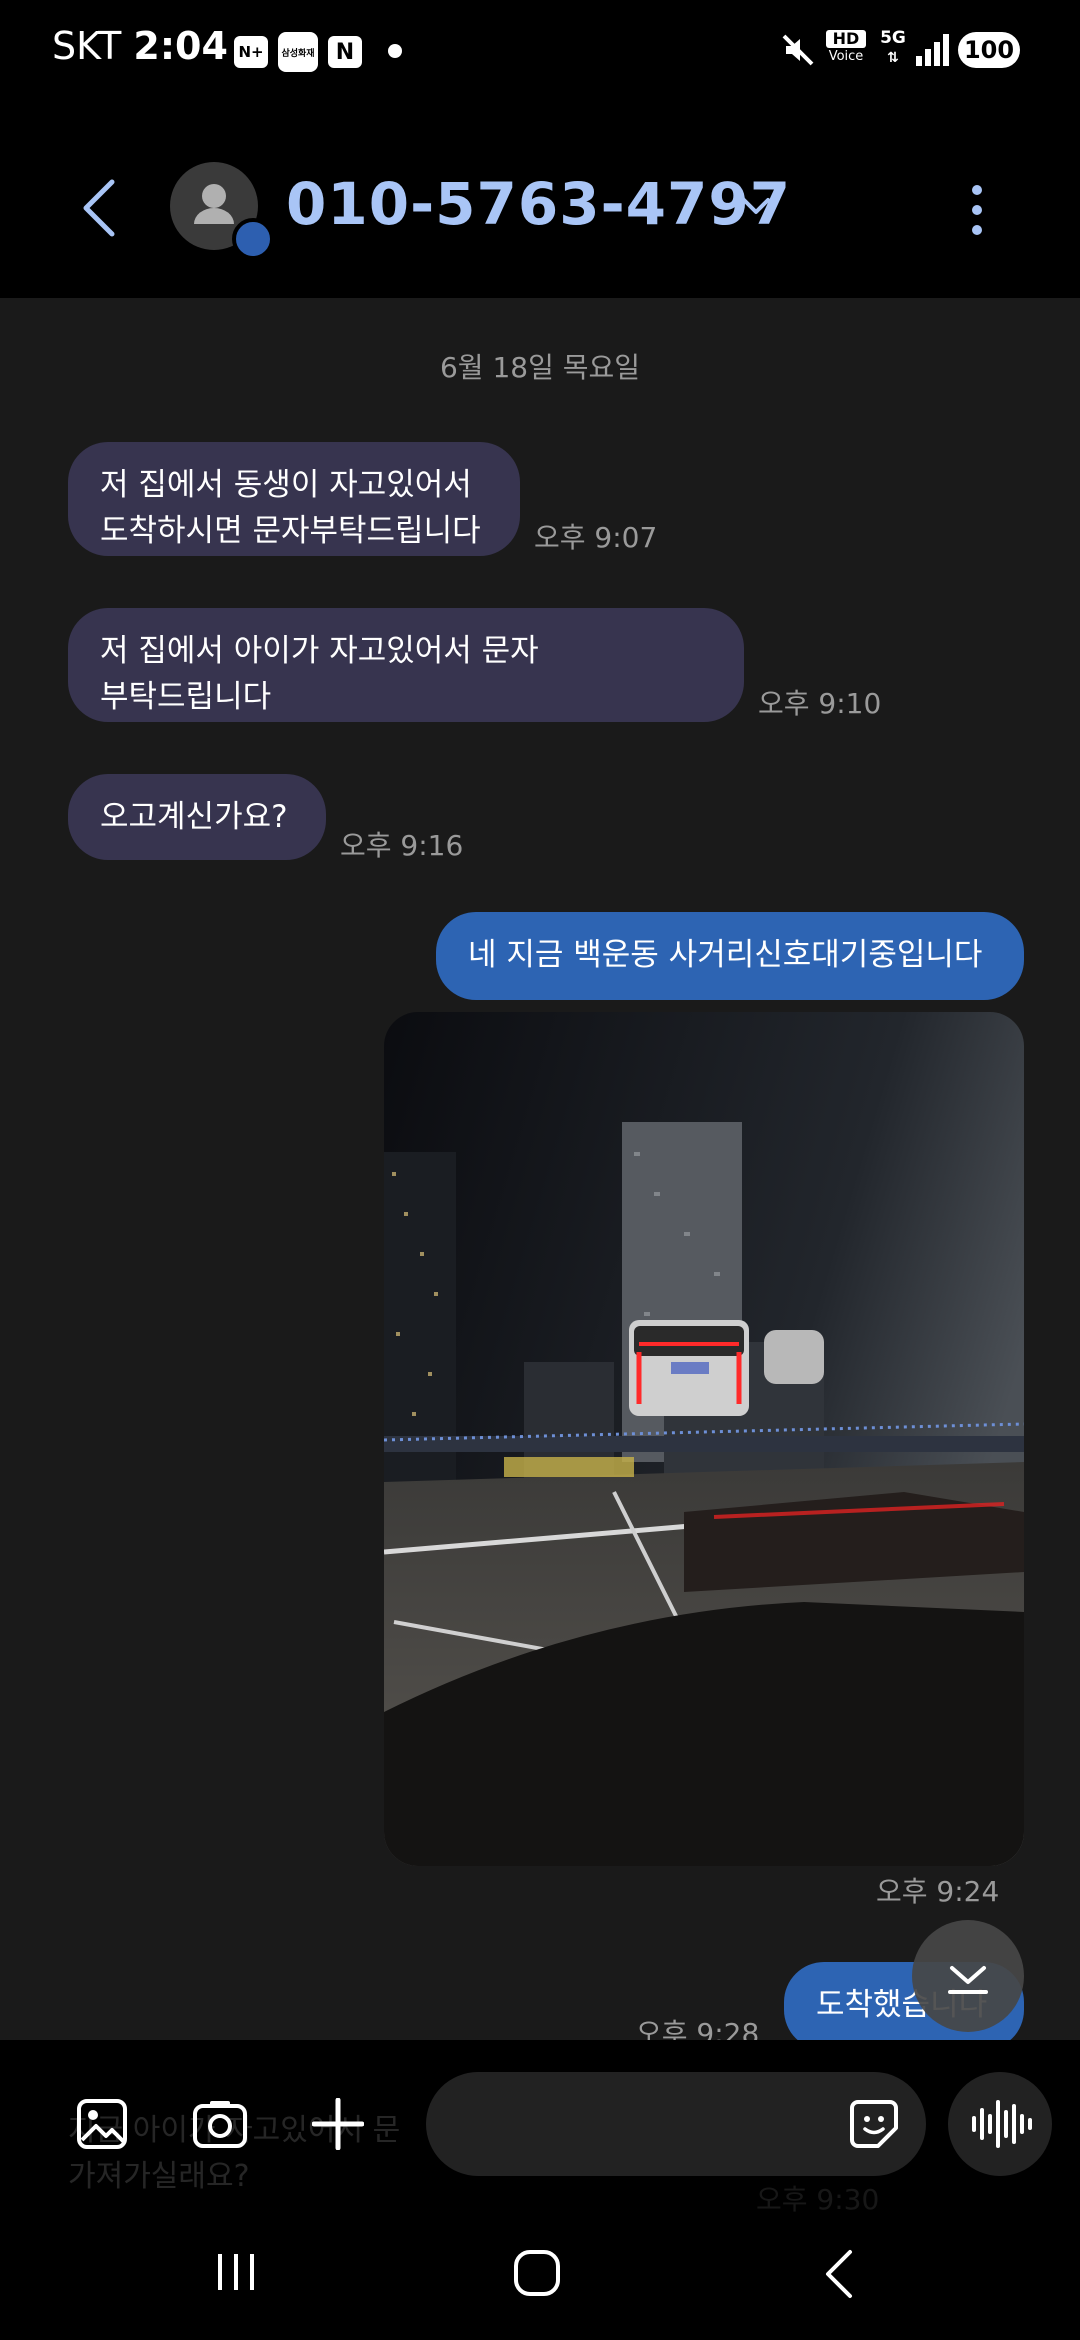 This screenshot has width=1080, height=2340. Describe the element at coordinates (253, 239) in the screenshot. I see `avatar-status-dot` at that location.